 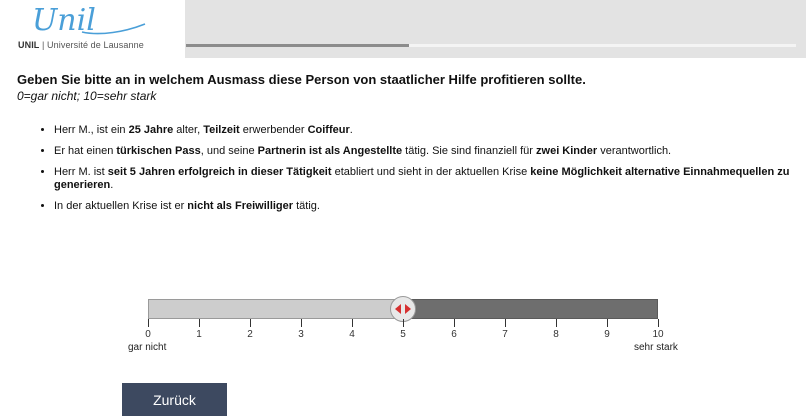 I want to click on slider-tick-label: 10, so click(x=658, y=334).